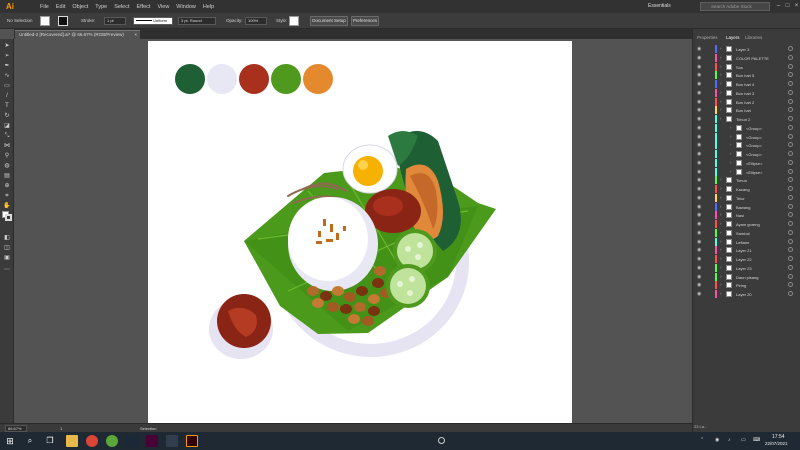 This screenshot has width=800, height=450. Describe the element at coordinates (796, 6) in the screenshot. I see `close-icon: ×` at that location.